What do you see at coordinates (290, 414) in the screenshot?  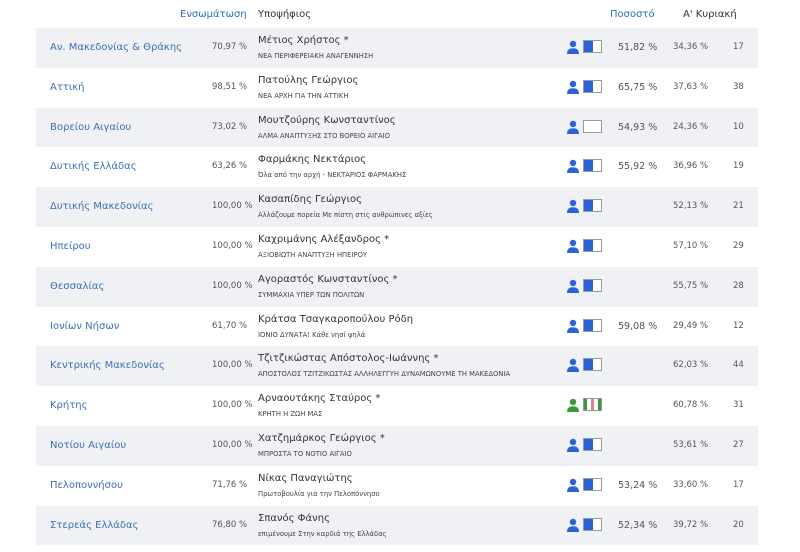 I see `party-name: ΚΡΗΤΗ Η ΖΩΗ ΜΑΣ` at bounding box center [290, 414].